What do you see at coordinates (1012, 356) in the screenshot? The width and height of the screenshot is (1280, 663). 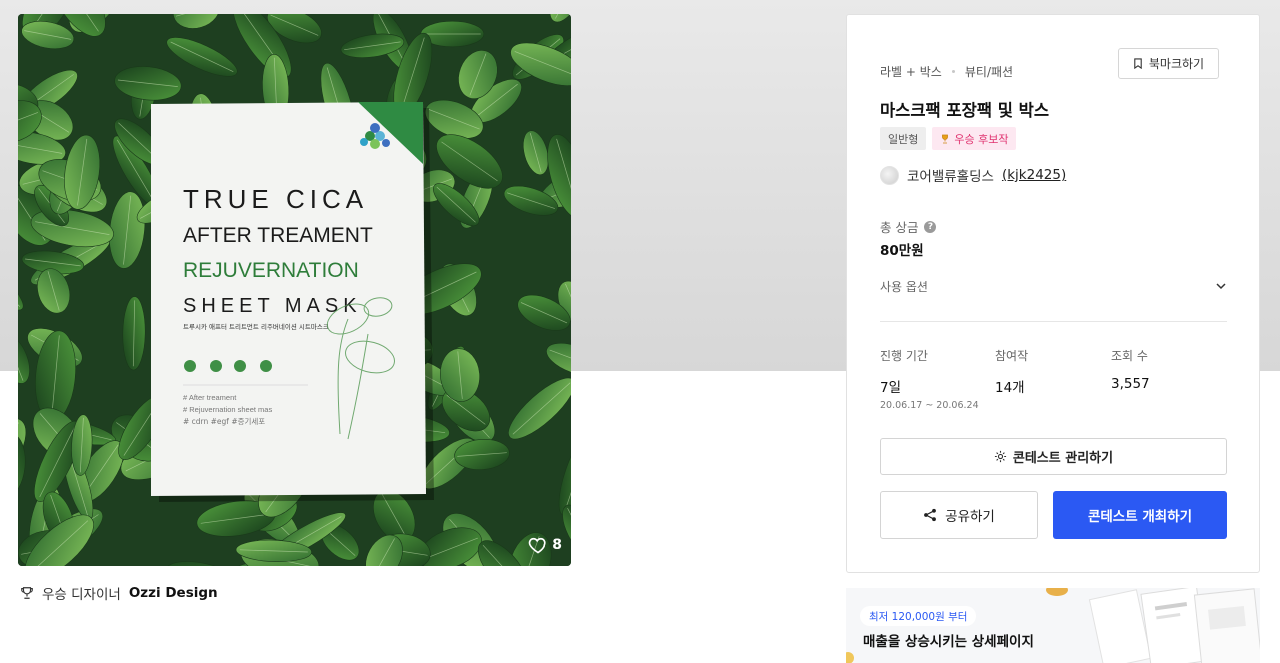 I see `participants-label: 참여작` at bounding box center [1012, 356].